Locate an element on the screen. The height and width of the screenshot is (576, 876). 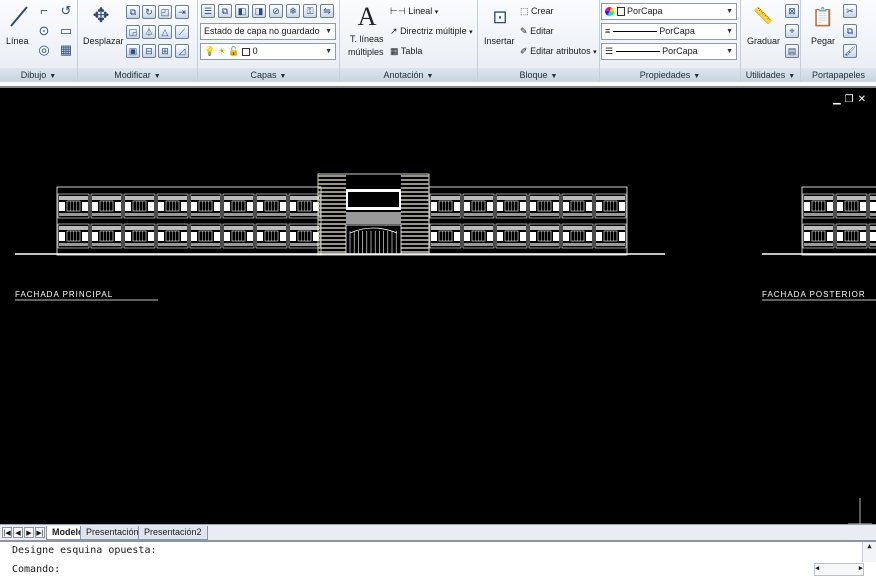
paste-label: Pegar is located at coordinates (823, 41).